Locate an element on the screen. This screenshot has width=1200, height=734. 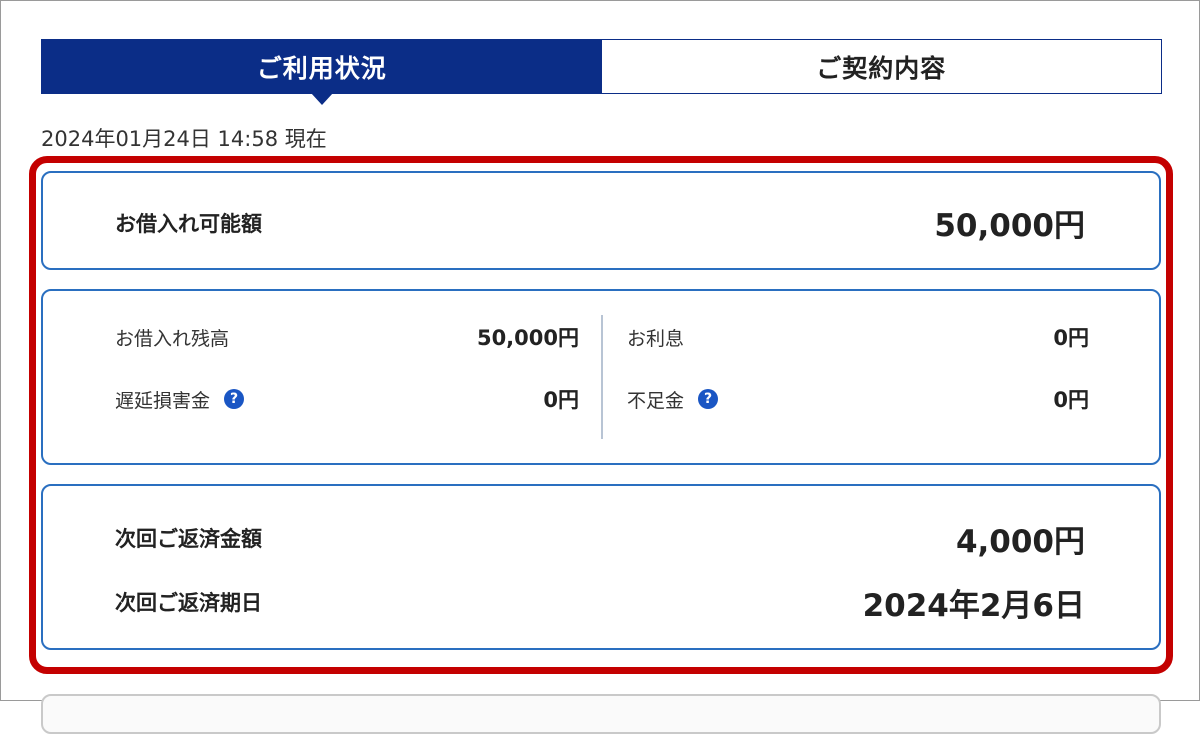
tab-usage-status-label: ご利用状況 is located at coordinates (321, 68).